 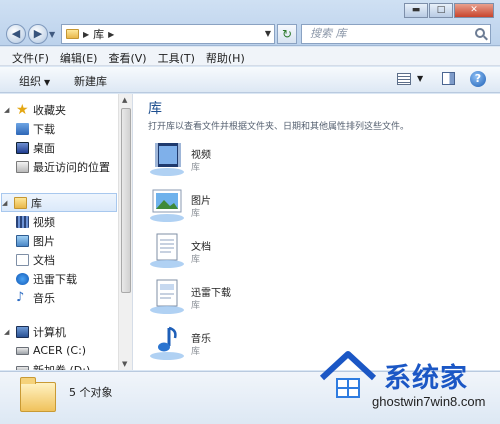 I want to click on nav-libraries: ◢ 库, so click(x=59, y=202).